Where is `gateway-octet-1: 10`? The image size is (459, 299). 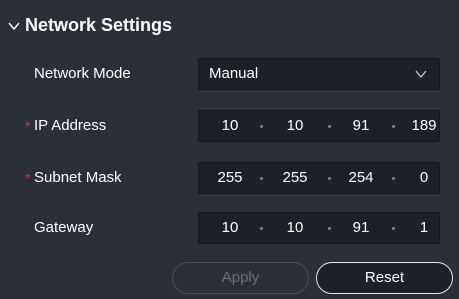 gateway-octet-1: 10 is located at coordinates (230, 228).